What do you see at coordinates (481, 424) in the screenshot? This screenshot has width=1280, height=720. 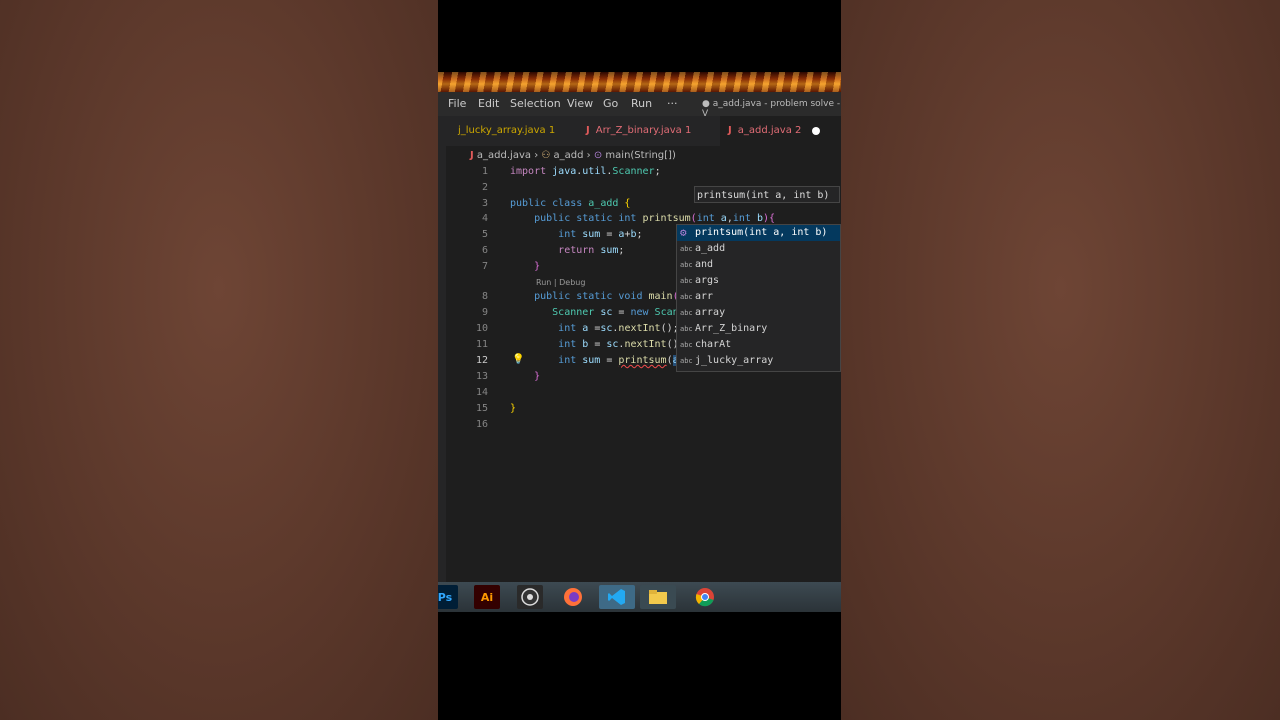 I see `line-number: 16` at bounding box center [481, 424].